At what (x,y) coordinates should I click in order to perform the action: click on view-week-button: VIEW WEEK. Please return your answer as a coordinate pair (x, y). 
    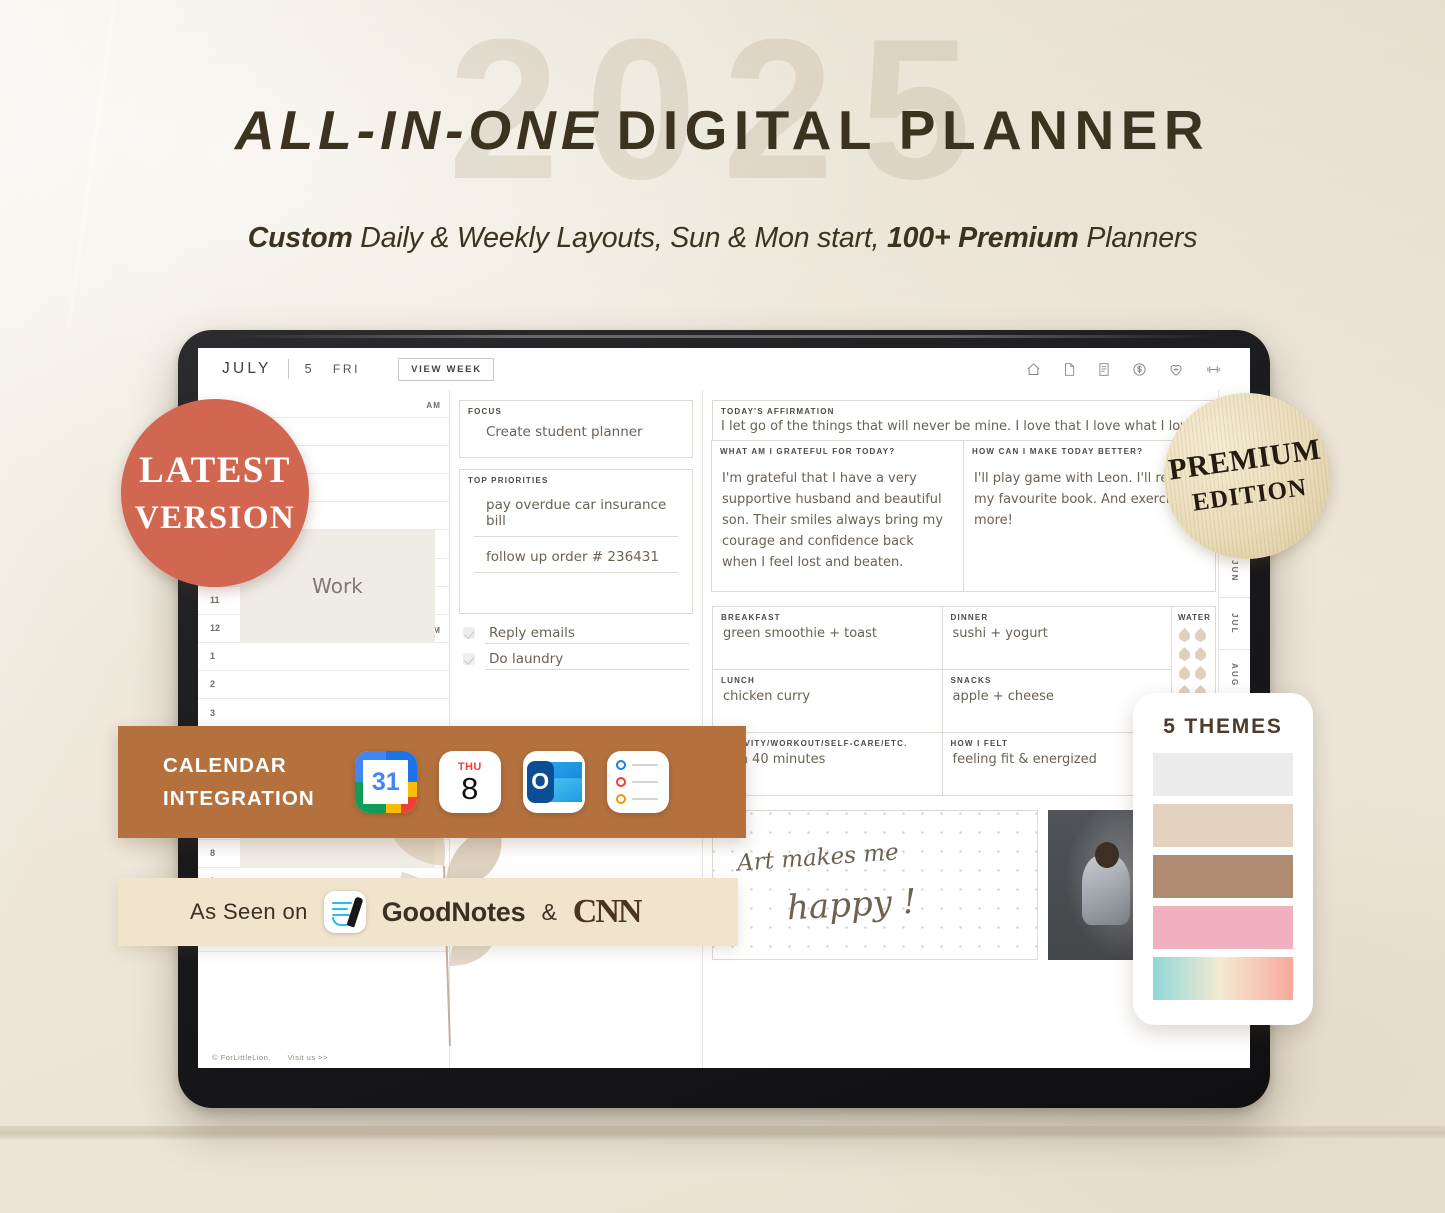
    Looking at the image, I should click on (446, 369).